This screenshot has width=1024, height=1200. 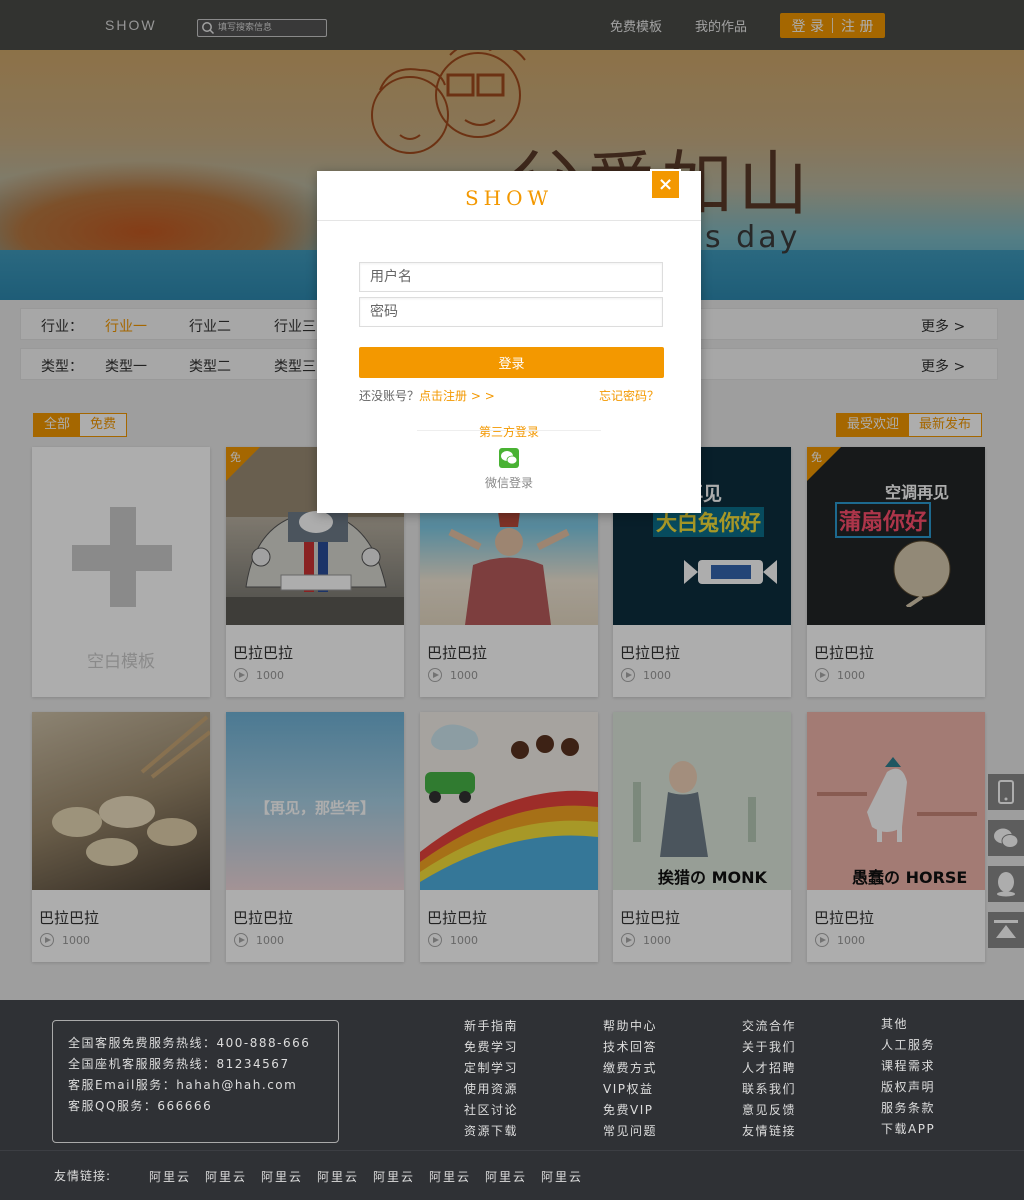 What do you see at coordinates (630, 1110) in the screenshot?
I see `footer-link: 免费VIP` at bounding box center [630, 1110].